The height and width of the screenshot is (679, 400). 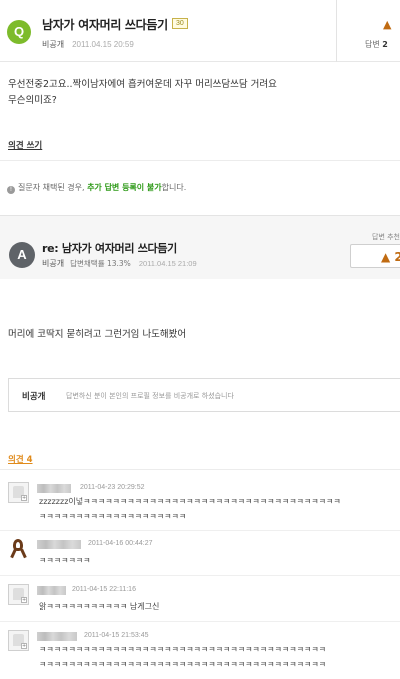 What do you see at coordinates (167, 263) in the screenshot?
I see `answer-date: 2011.04.15 21:09` at bounding box center [167, 263].